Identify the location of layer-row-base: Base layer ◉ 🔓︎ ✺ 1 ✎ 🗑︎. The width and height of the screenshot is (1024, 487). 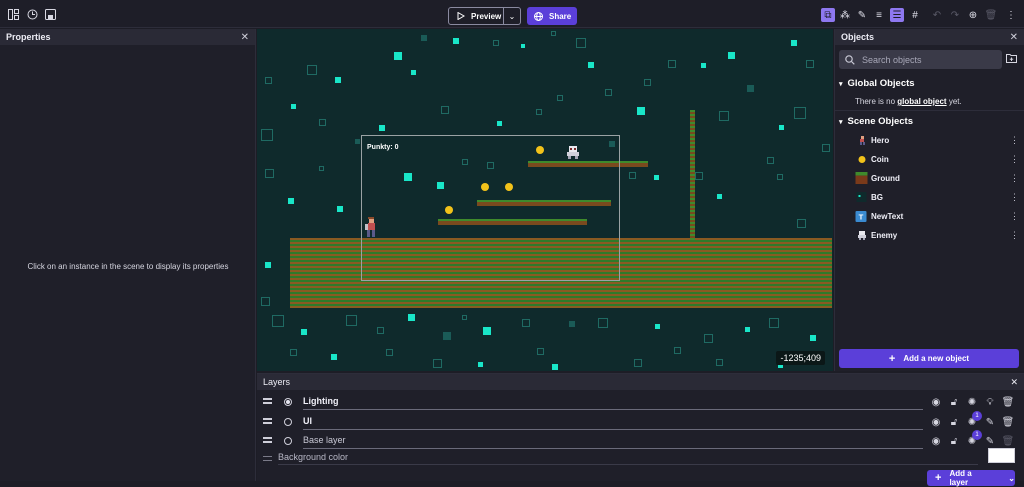
(640, 440).